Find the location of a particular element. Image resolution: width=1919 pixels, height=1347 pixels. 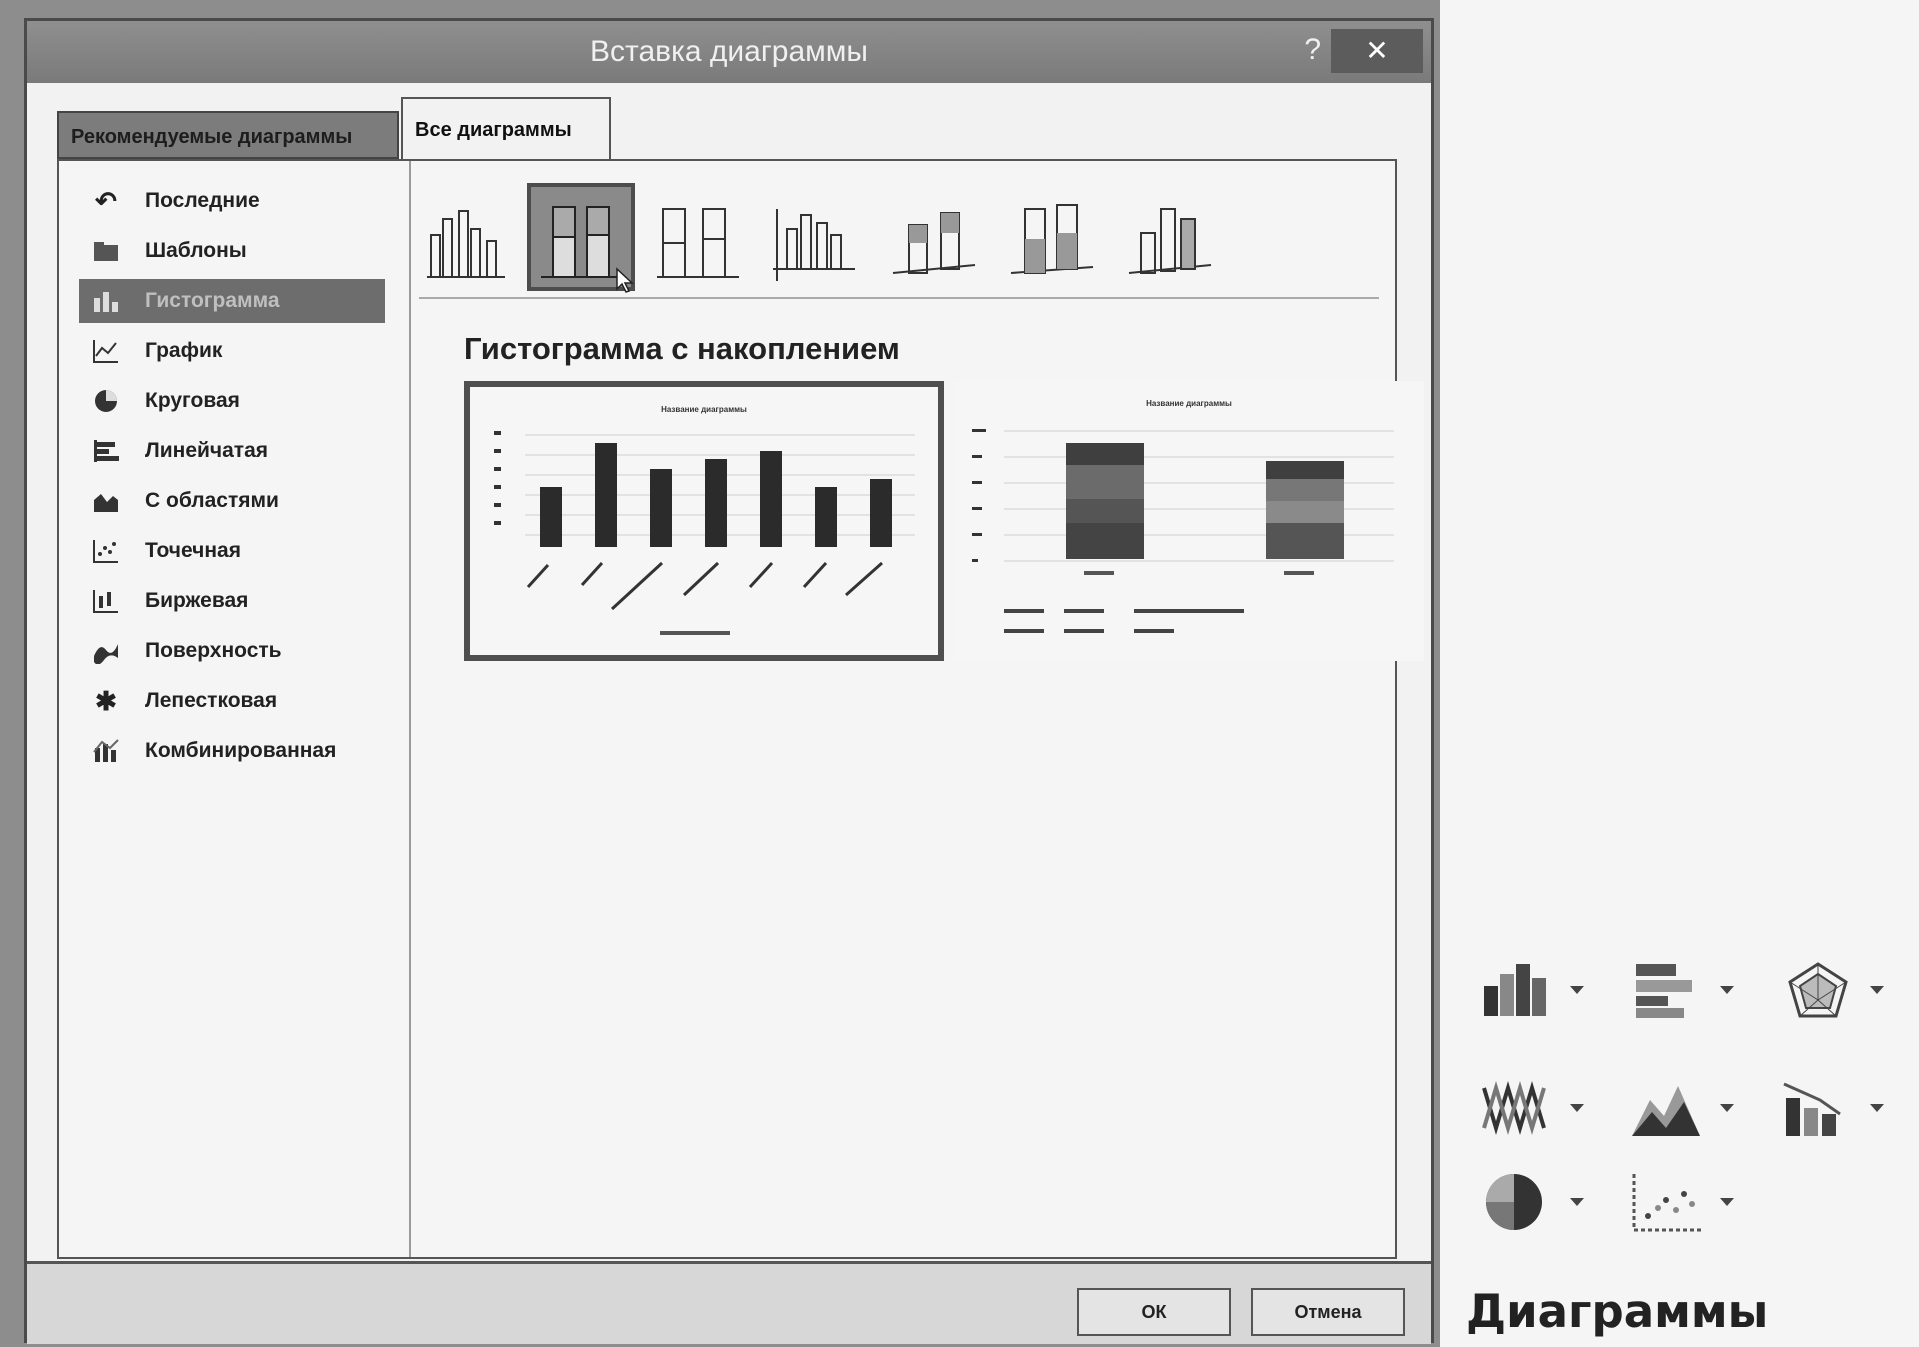

ok-button: ОК is located at coordinates (1154, 1312).